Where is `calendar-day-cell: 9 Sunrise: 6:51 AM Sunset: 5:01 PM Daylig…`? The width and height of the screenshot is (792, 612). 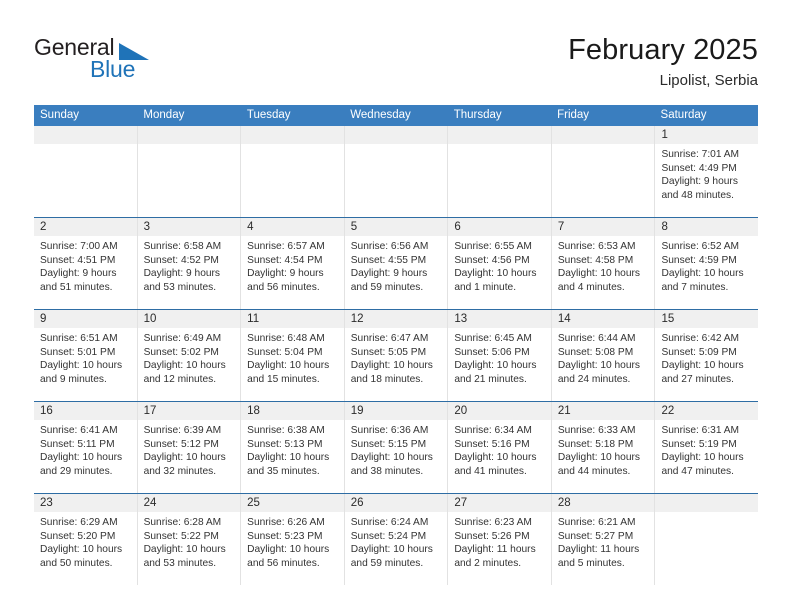
calendar-day-cell: 9 Sunrise: 6:51 AM Sunset: 5:01 PM Daylig… is located at coordinates (85, 355).